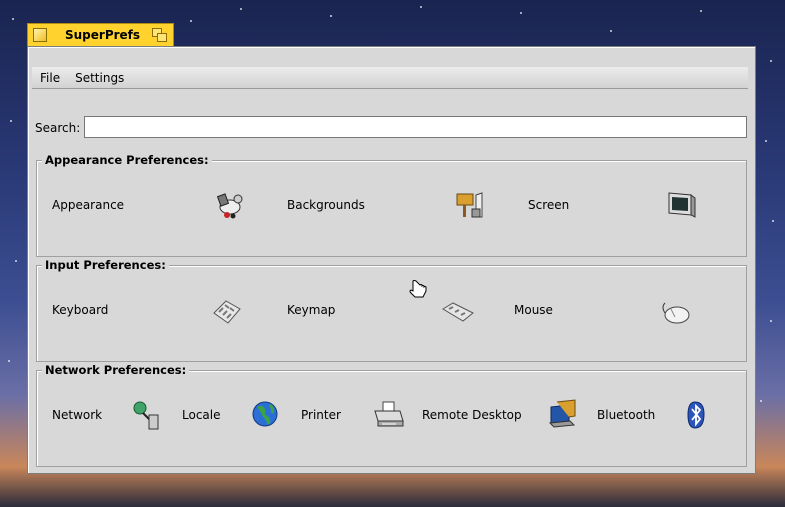 This screenshot has width=785, height=507. I want to click on window-tab: SuperPrefs, so click(100, 34).